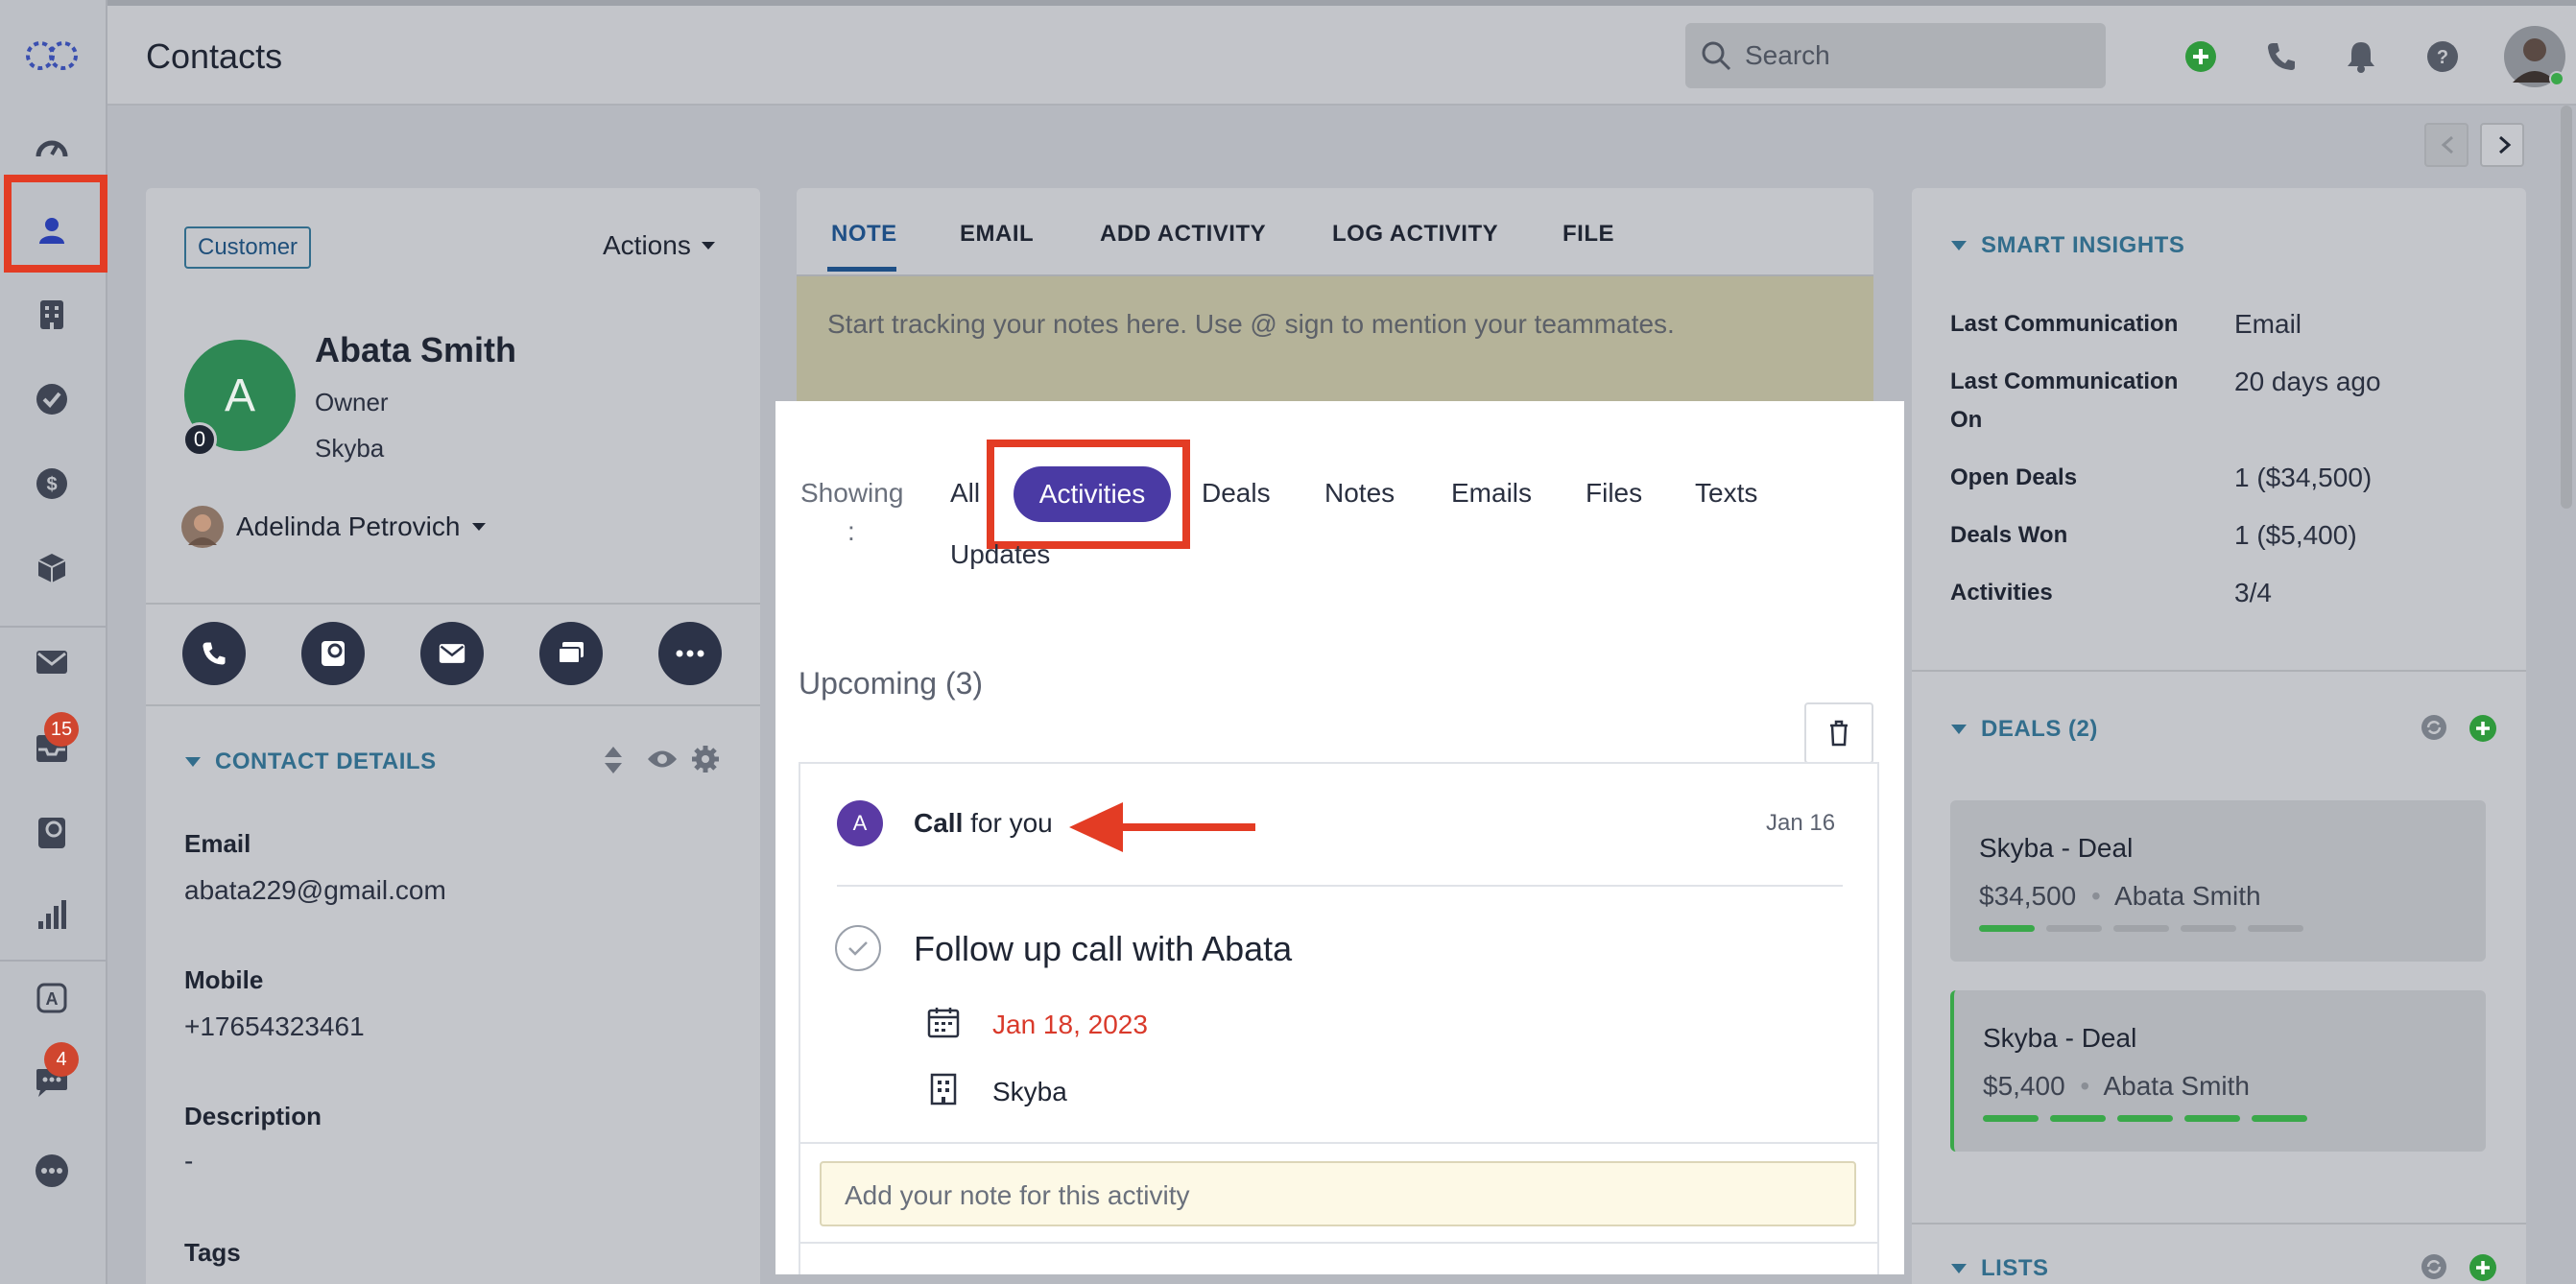  What do you see at coordinates (352, 402) in the screenshot?
I see `contact-role: Owner` at bounding box center [352, 402].